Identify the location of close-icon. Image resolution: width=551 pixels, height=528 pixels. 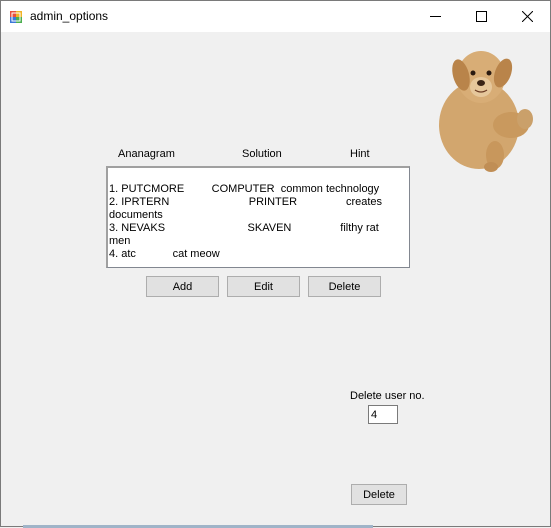
(527, 16).